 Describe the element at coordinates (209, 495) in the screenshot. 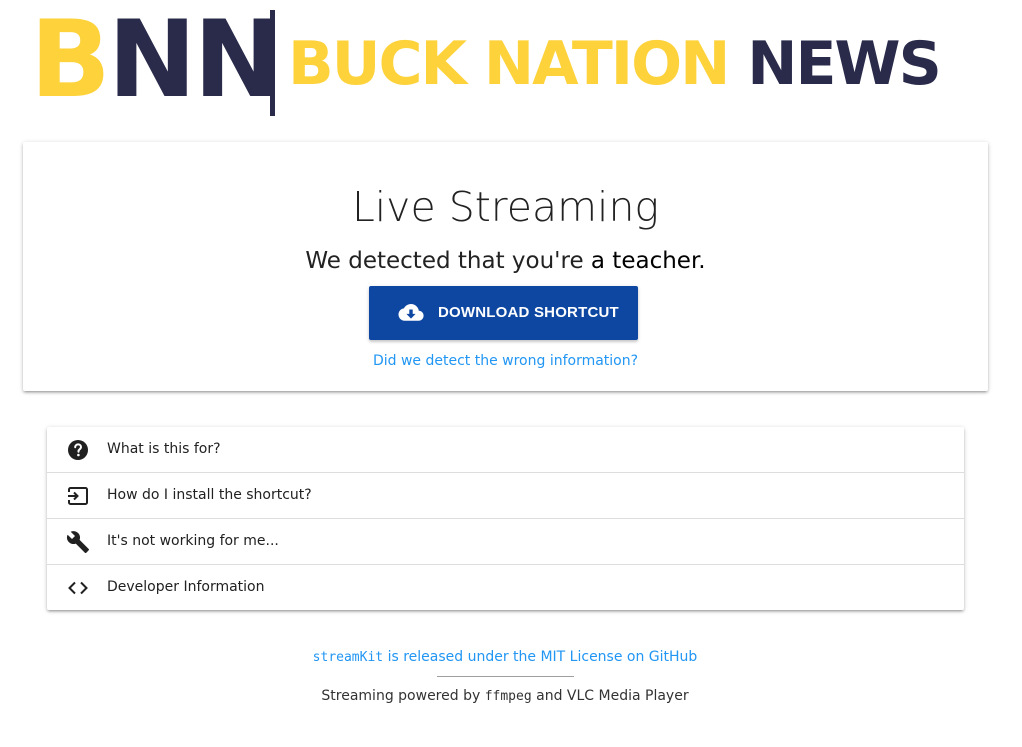

I see `faq-item-label: How do I install the shortcut?` at that location.